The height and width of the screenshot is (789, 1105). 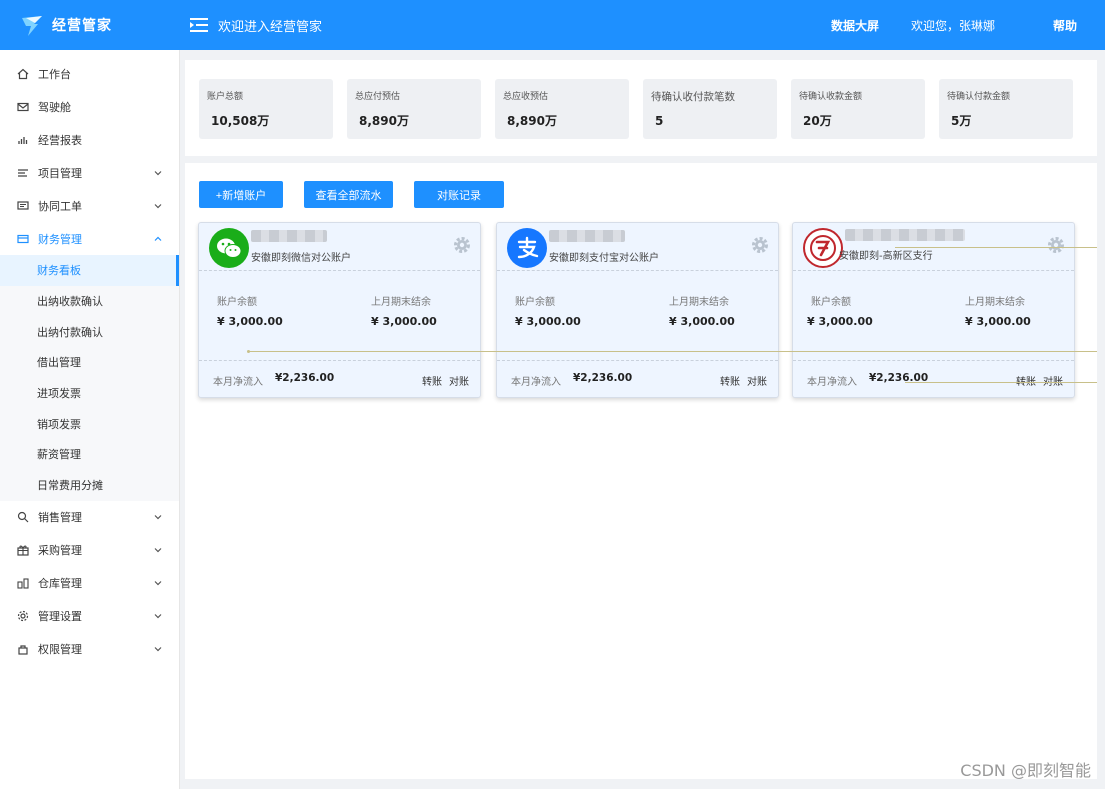 I want to click on menu-toggle-icon, so click(x=199, y=25).